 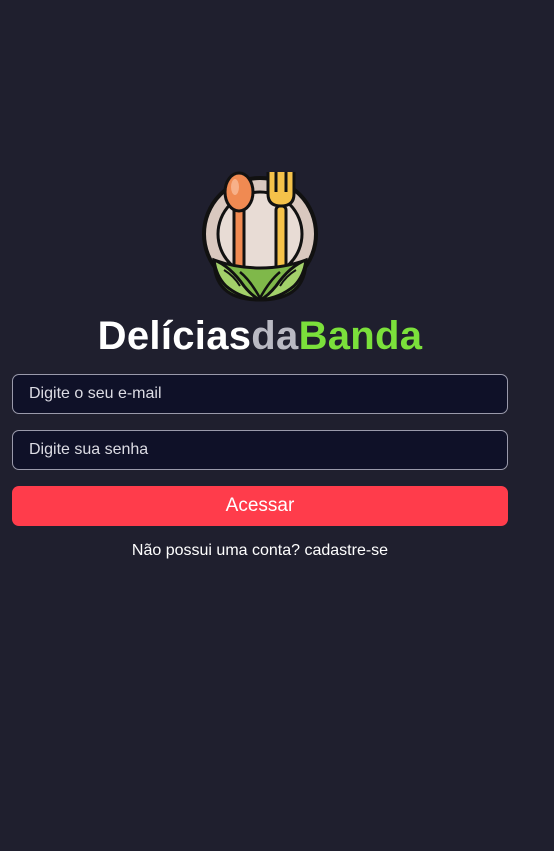 I want to click on signup-prompt: Não possui uma conta? cadastre-se, so click(x=260, y=551).